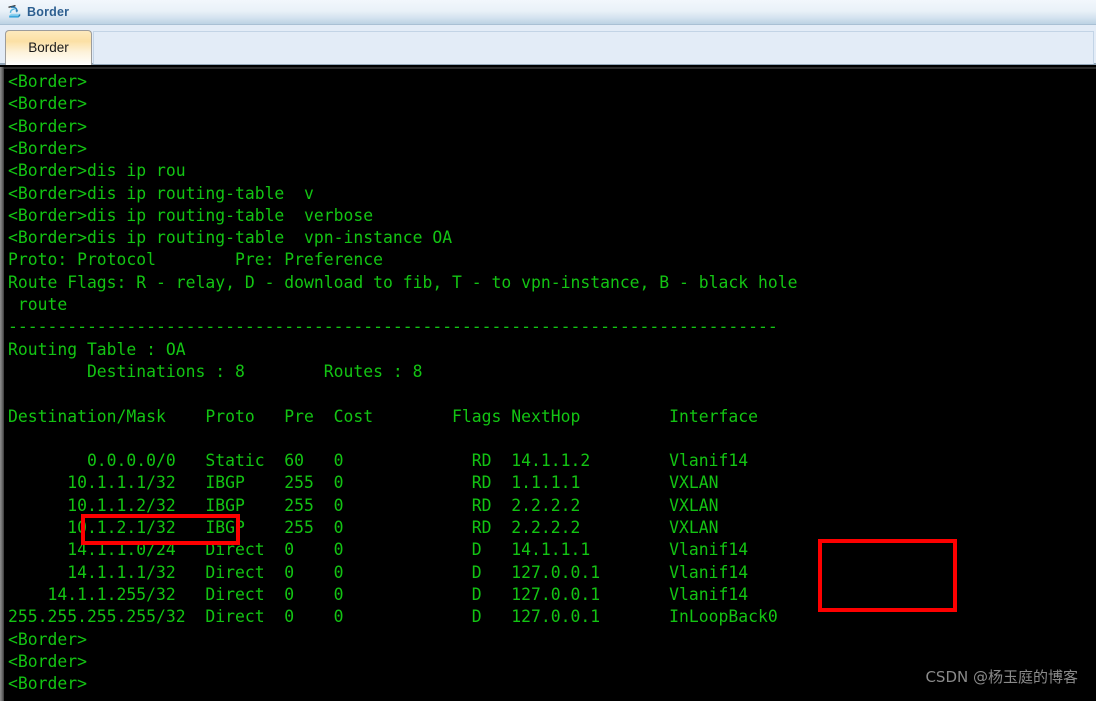 Image resolution: width=1096 pixels, height=701 pixels. Describe the element at coordinates (1001, 677) in the screenshot. I see `watermark-text: CSDN @杨玉庭的博客` at that location.